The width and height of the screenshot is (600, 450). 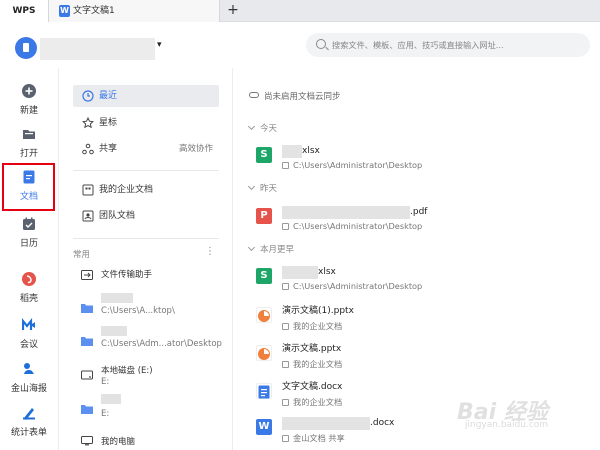 What do you see at coordinates (421, 322) in the screenshot?
I see `file-item: 演示文稿(1).pptx 我的企业文档` at bounding box center [421, 322].